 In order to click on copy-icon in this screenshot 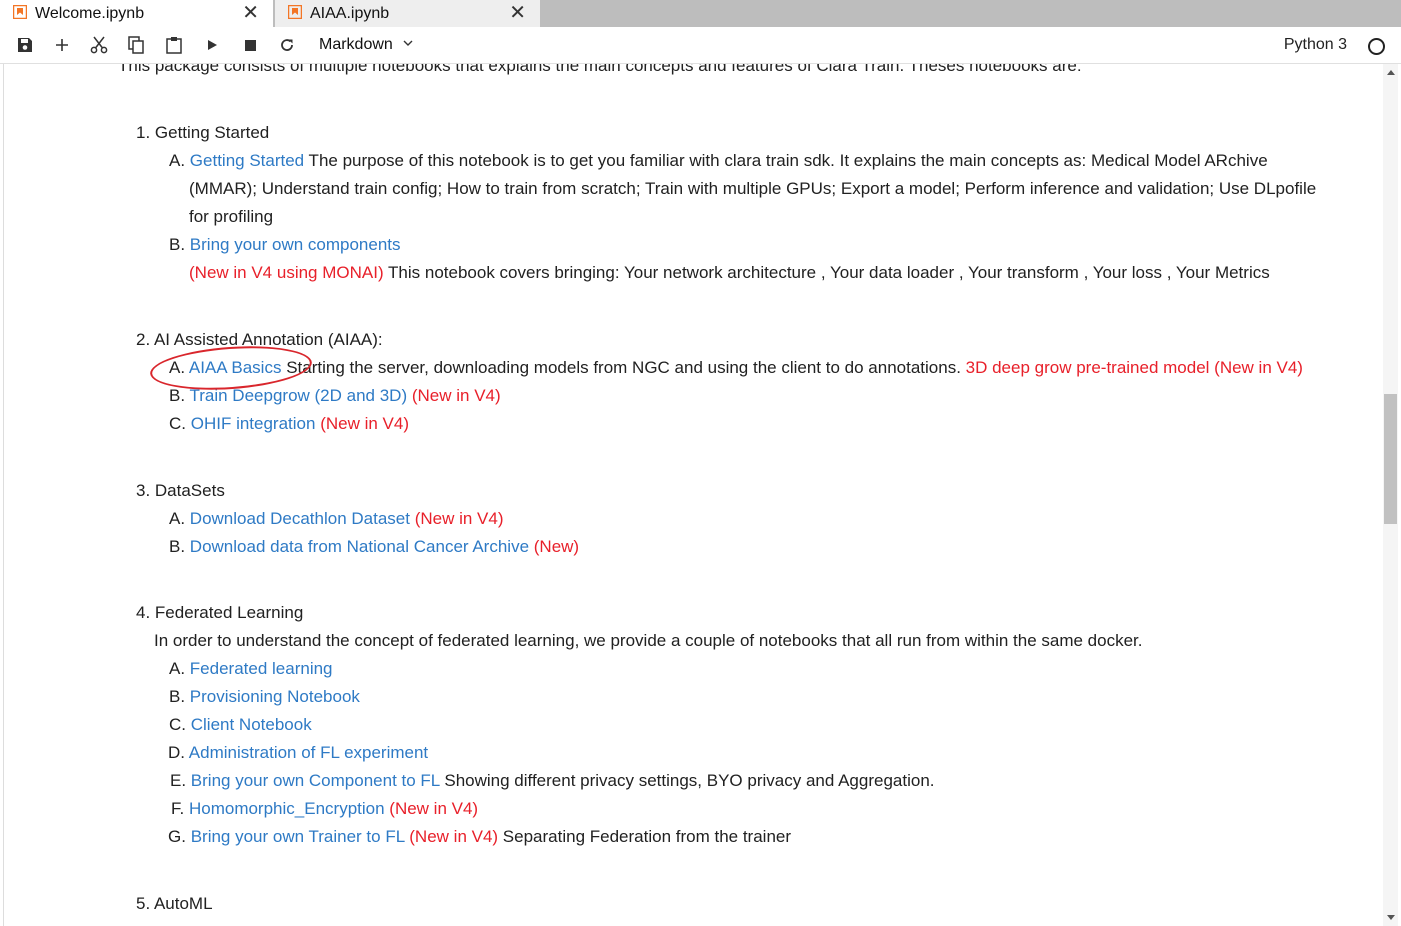, I will do `click(136, 45)`.